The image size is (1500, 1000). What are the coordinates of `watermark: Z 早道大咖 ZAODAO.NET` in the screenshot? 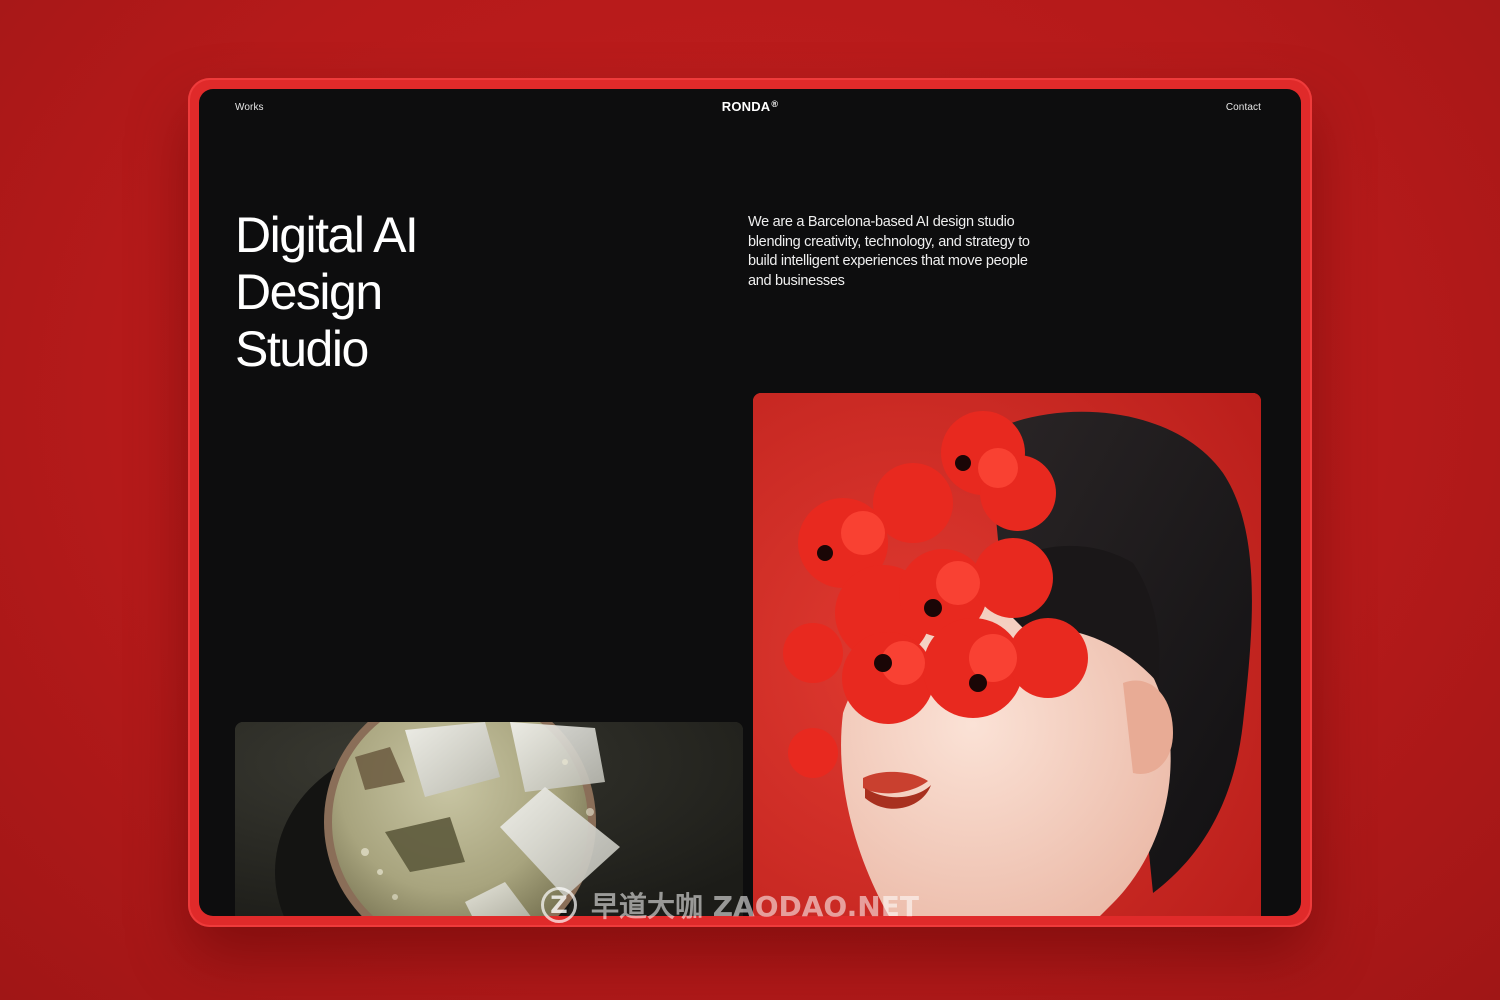 It's located at (730, 905).